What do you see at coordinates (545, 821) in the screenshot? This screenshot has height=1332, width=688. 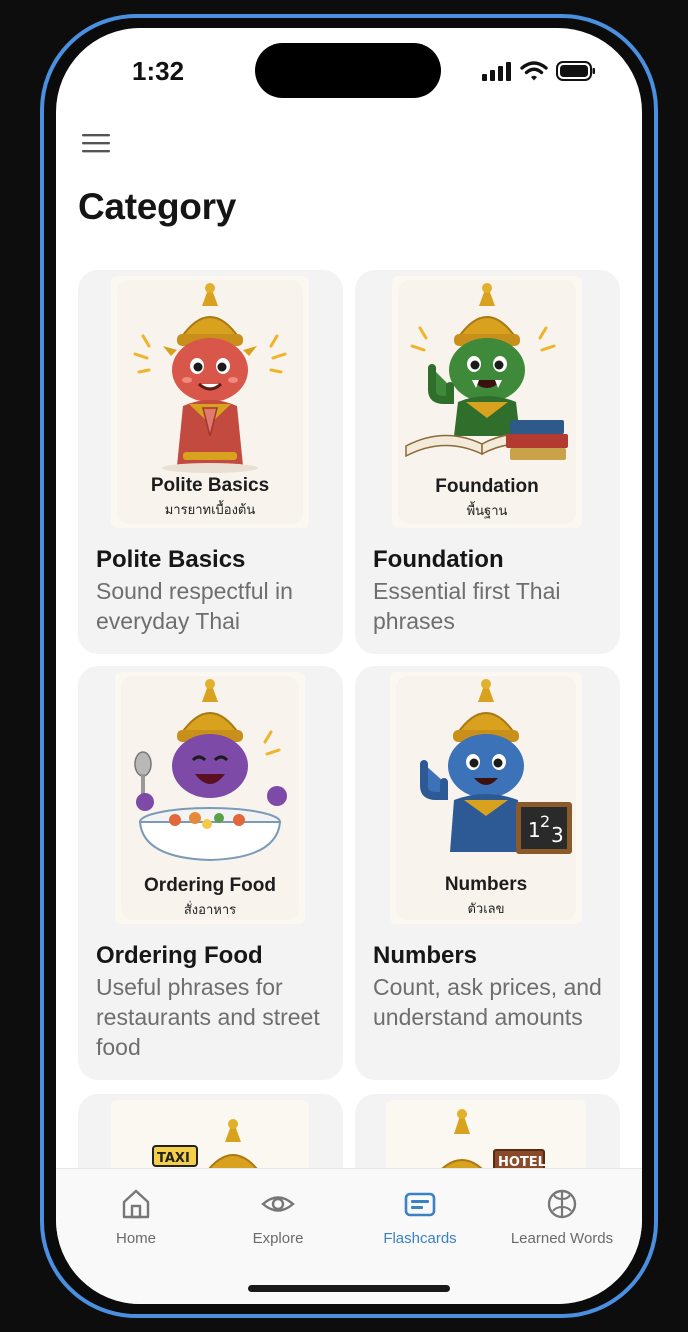 I see `svg-text: 2` at bounding box center [545, 821].